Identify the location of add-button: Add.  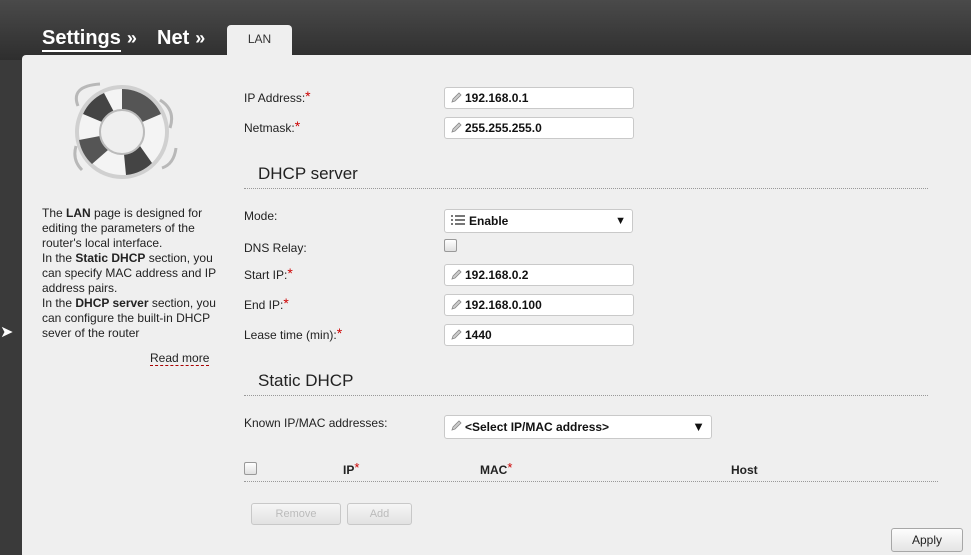
(379, 514).